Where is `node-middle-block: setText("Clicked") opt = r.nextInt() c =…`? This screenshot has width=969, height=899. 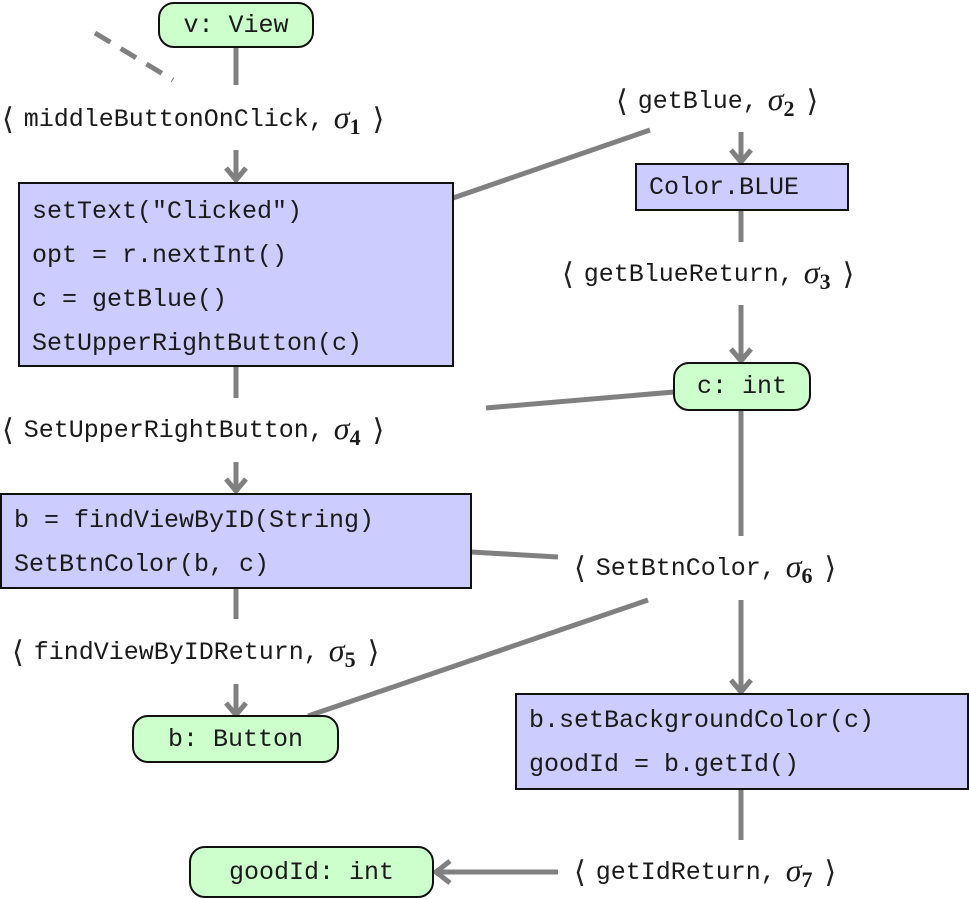
node-middle-block: setText("Clicked") opt = r.nextInt() c =… is located at coordinates (236, 274).